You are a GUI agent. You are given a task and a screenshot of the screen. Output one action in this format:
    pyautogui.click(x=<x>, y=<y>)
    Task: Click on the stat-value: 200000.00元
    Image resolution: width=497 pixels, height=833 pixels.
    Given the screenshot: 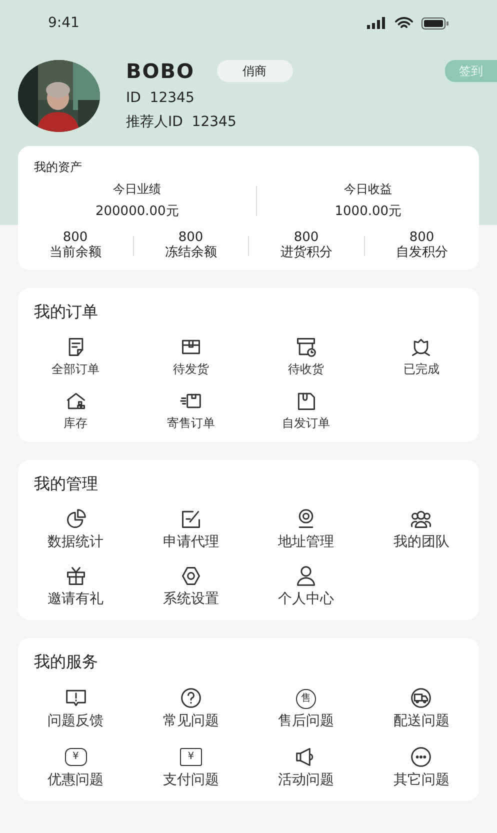 What is the action you would take?
    pyautogui.click(x=137, y=212)
    